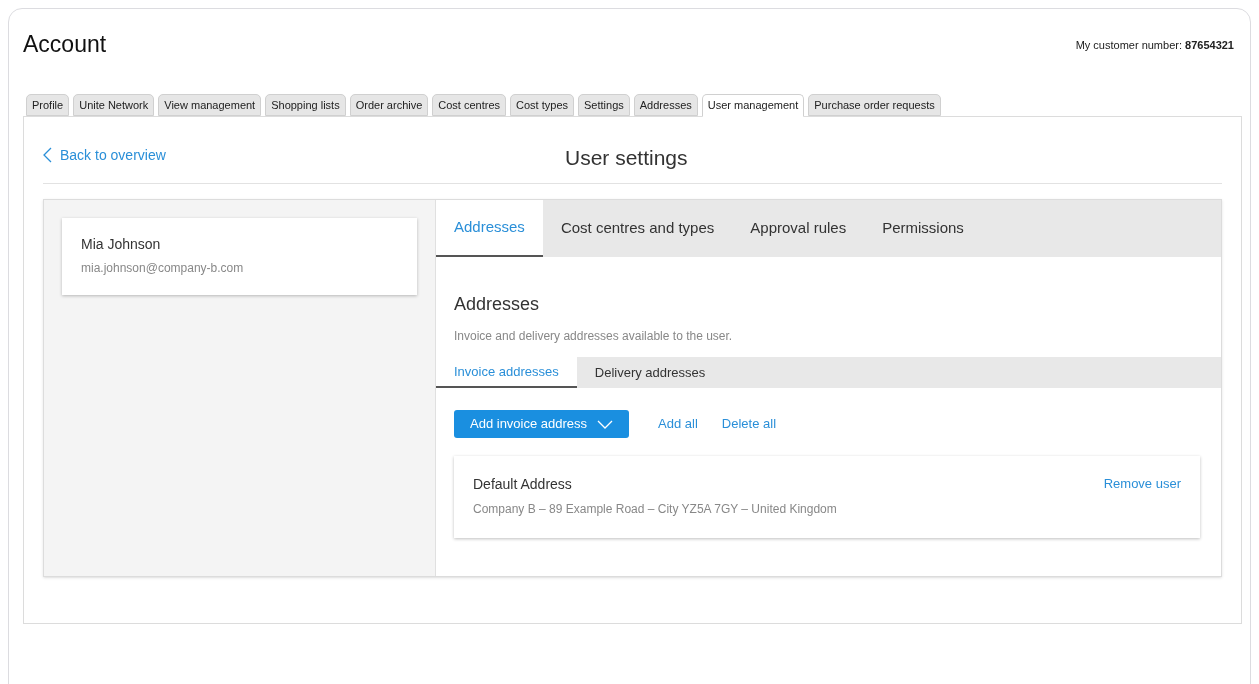 Image resolution: width=1259 pixels, height=684 pixels. What do you see at coordinates (239, 256) in the screenshot?
I see `user-card: Mia Johnson mia.johnson@company-b.com` at bounding box center [239, 256].